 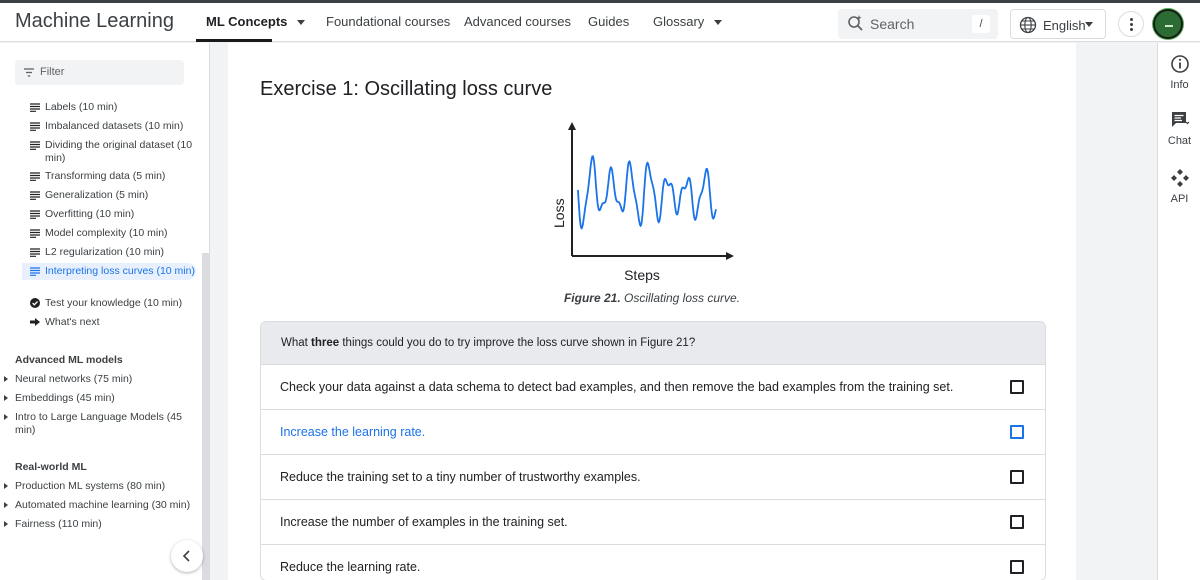 I want to click on tree-item-intro-to-llms: Intro to Large Language Models (45 min), so click(x=99, y=424).